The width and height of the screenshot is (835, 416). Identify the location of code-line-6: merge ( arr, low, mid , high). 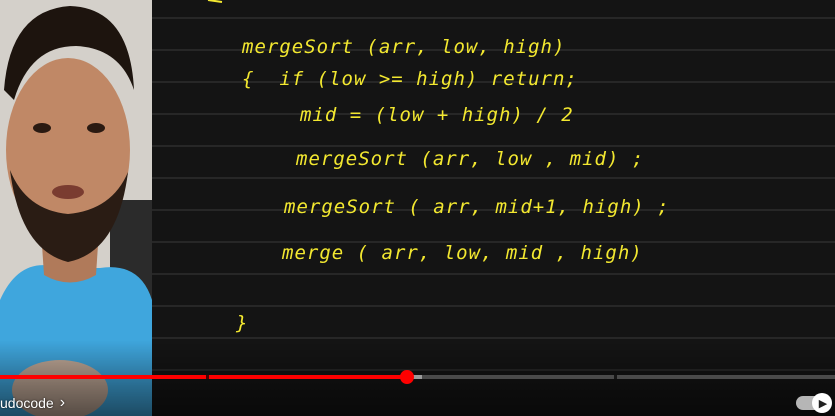
(462, 253).